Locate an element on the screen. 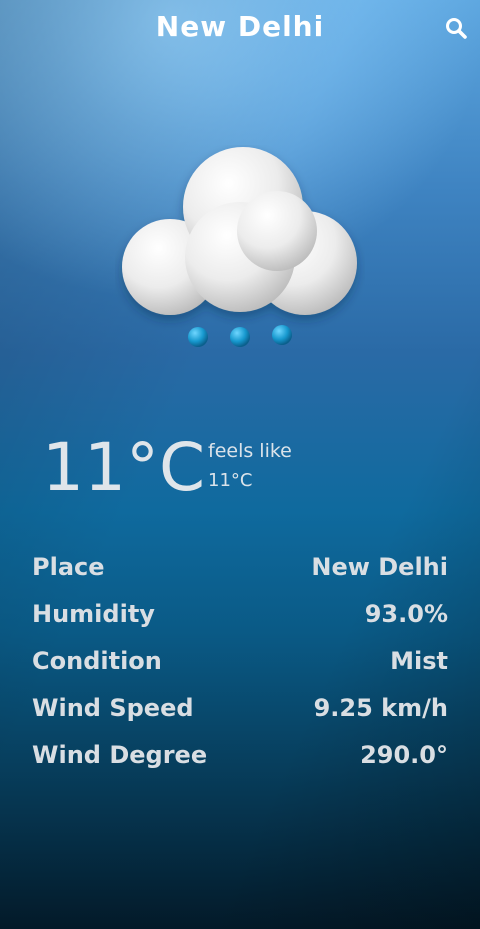  feels-like-label: feels like is located at coordinates (250, 451).